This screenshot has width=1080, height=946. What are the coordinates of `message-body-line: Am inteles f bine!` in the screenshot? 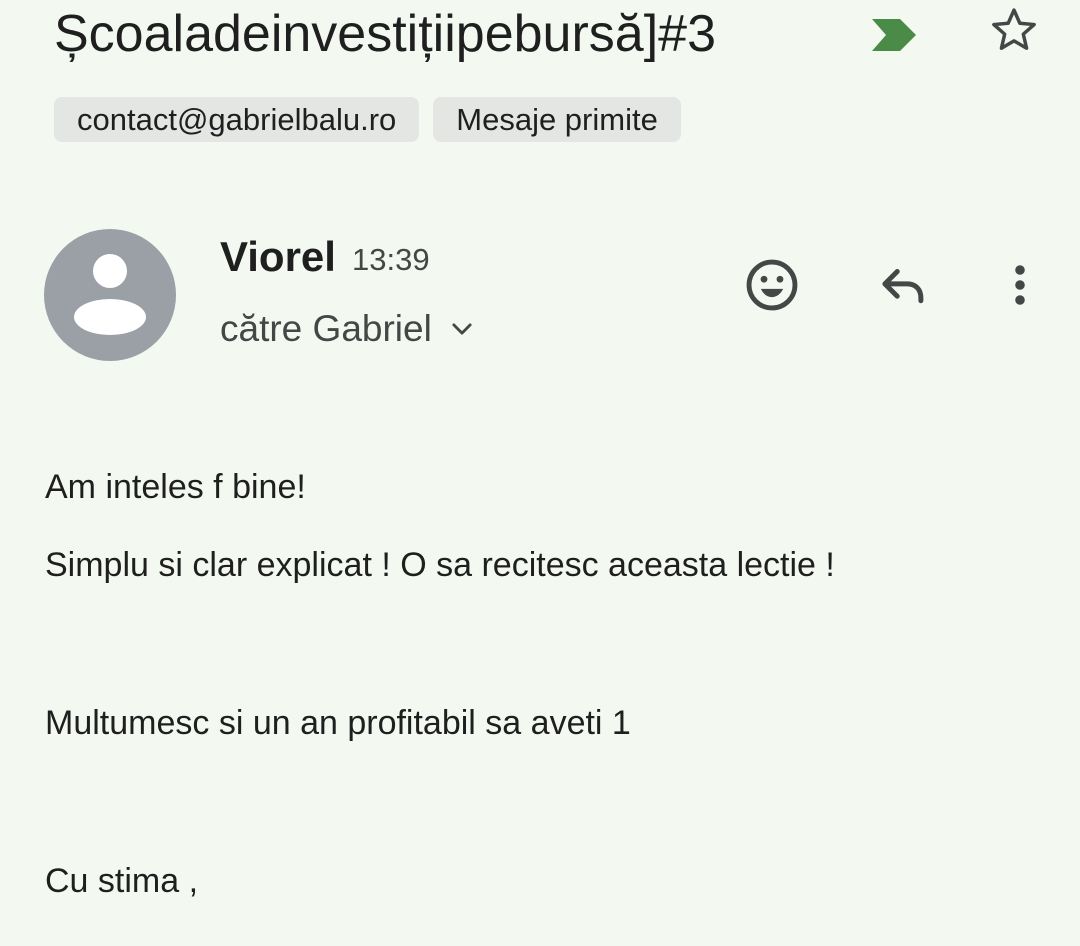 It's located at (175, 487).